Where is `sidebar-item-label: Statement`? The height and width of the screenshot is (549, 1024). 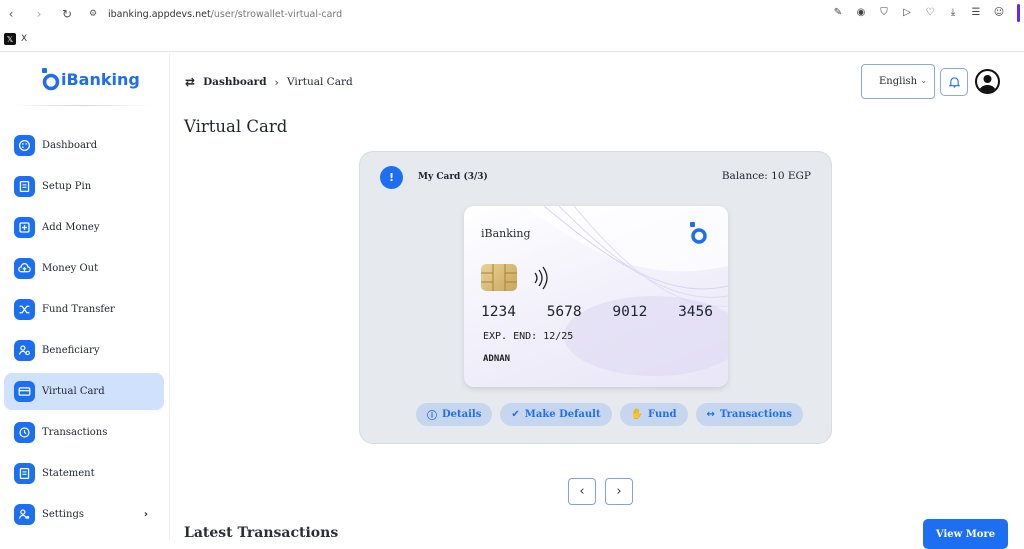 sidebar-item-label: Statement is located at coordinates (68, 473).